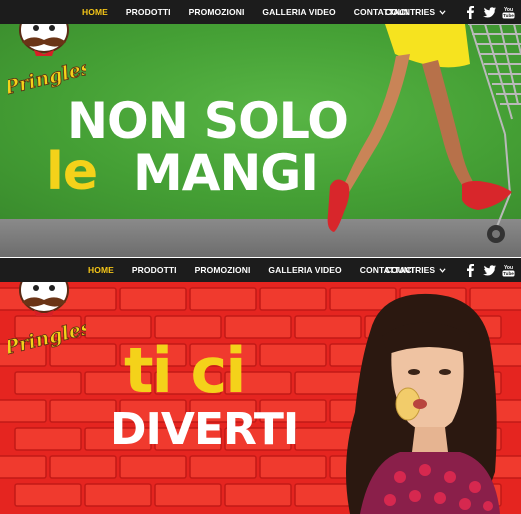  What do you see at coordinates (185, 370) in the screenshot?
I see `headline-2-line-1: ti ci` at bounding box center [185, 370].